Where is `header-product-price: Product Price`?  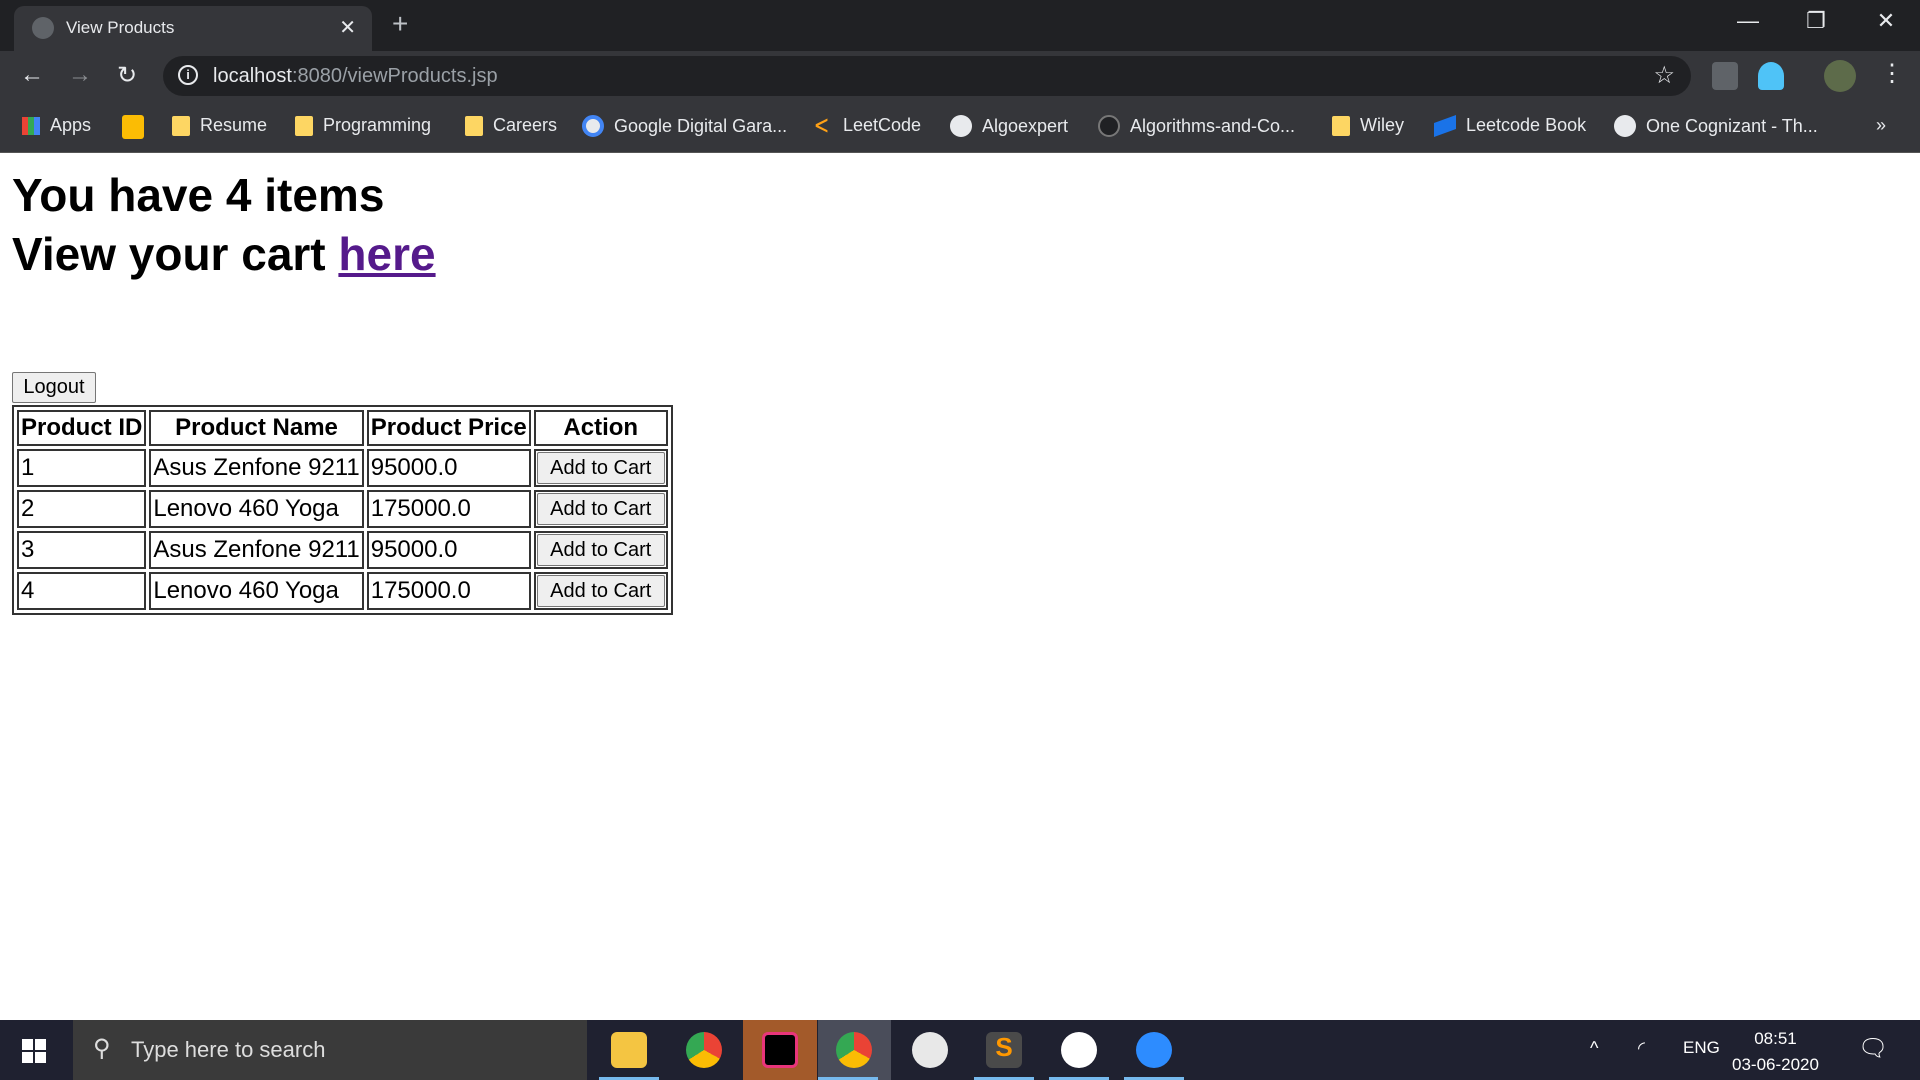
header-product-price: Product Price is located at coordinates (448, 428).